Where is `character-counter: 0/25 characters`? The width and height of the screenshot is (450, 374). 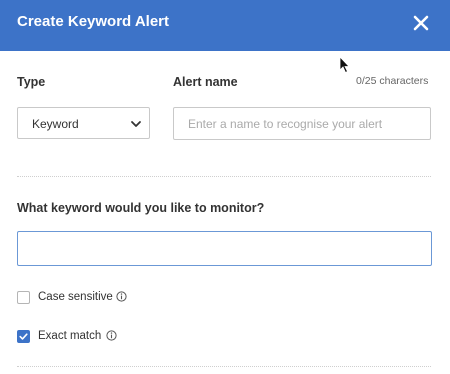
character-counter: 0/25 characters is located at coordinates (392, 81).